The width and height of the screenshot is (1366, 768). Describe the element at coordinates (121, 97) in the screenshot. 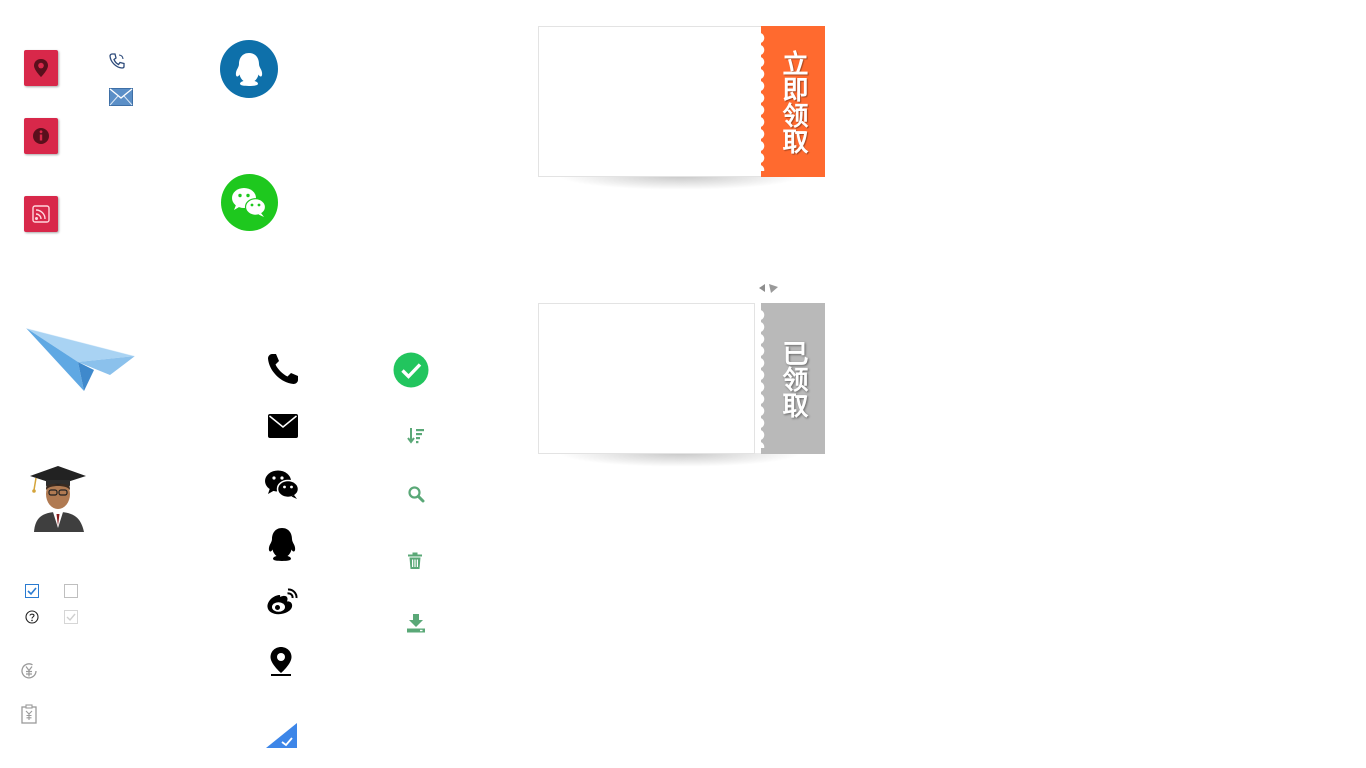

I see `mail-small-icon` at that location.